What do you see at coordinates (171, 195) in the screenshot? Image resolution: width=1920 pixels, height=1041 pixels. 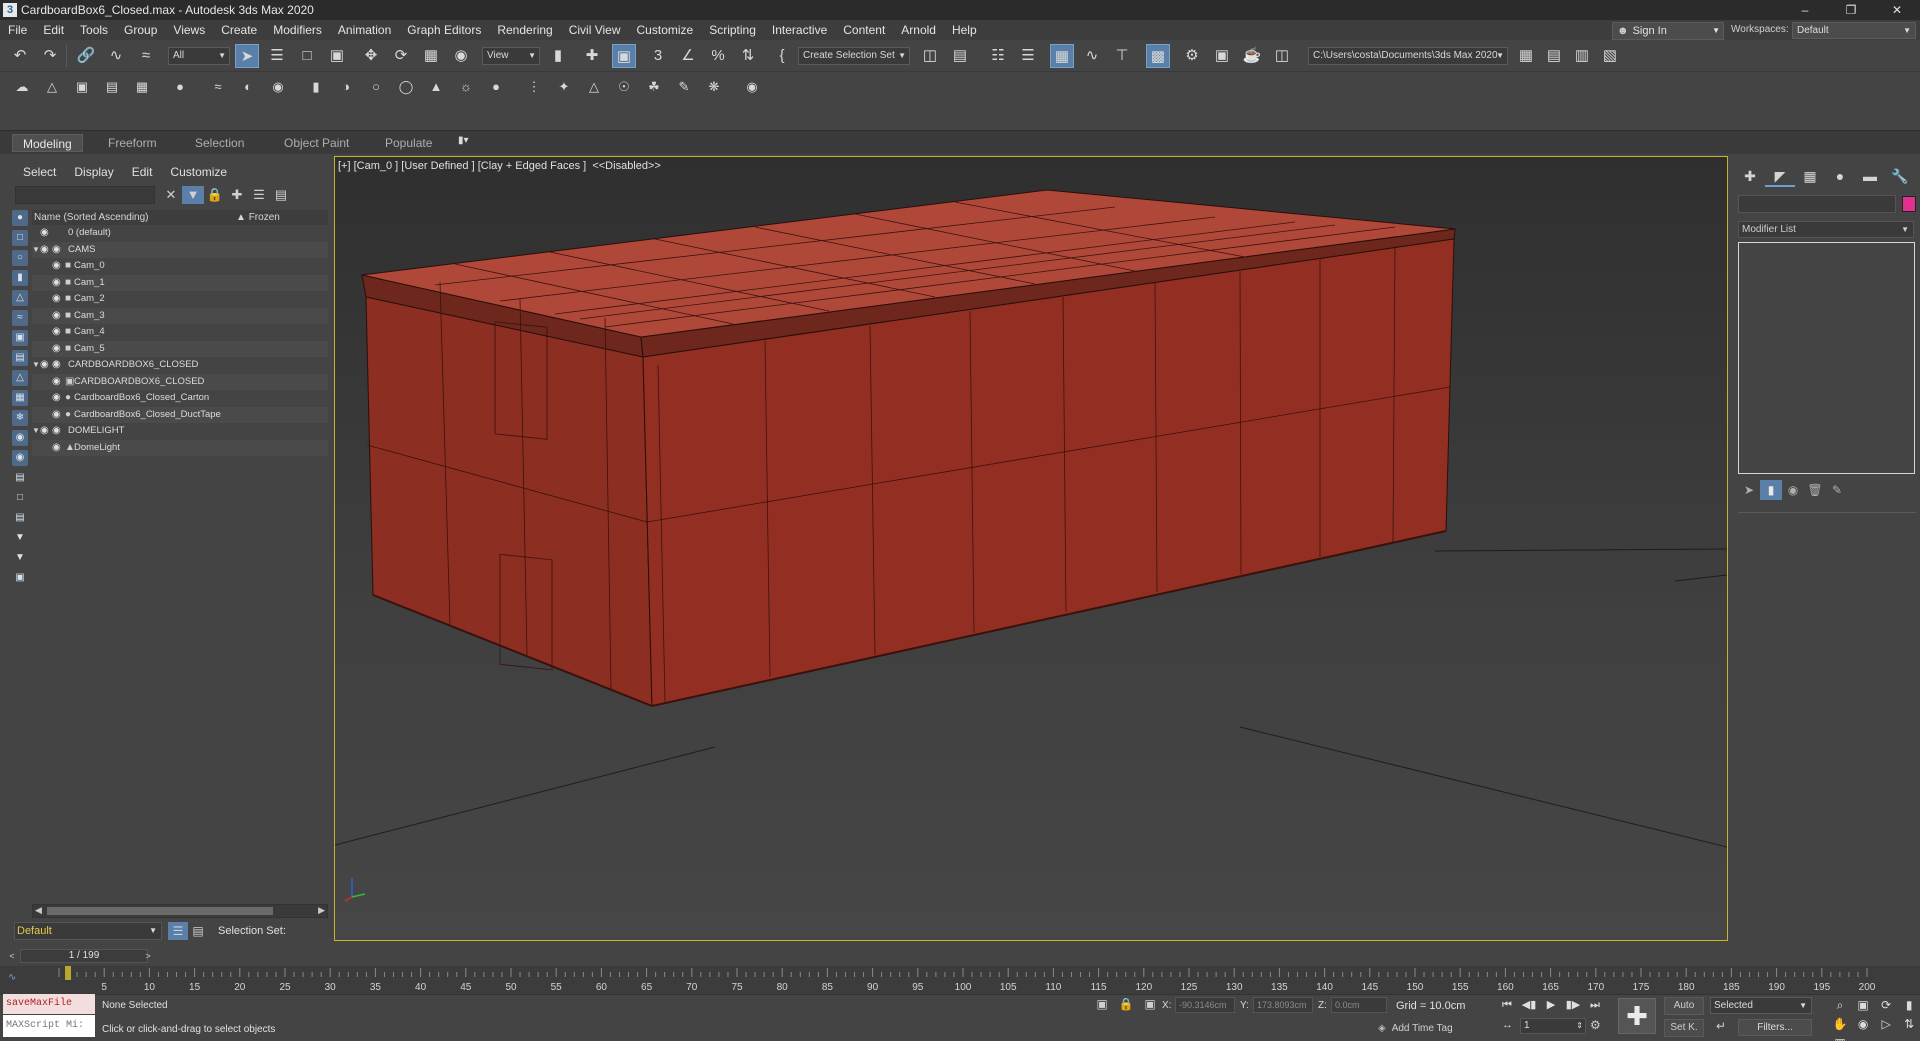 I see `clear-search-icon: ✕` at bounding box center [171, 195].